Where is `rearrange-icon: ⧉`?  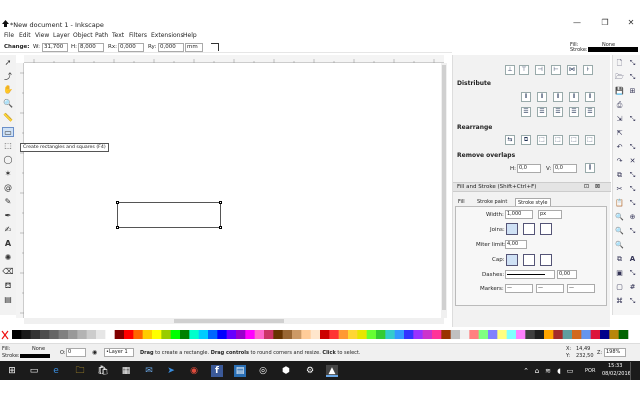
rearrange-icon: ⧉ is located at coordinates (526, 140).